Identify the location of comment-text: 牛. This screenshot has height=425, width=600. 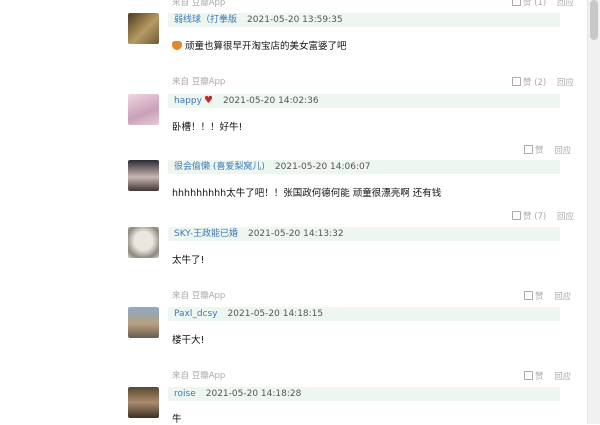
(177, 419).